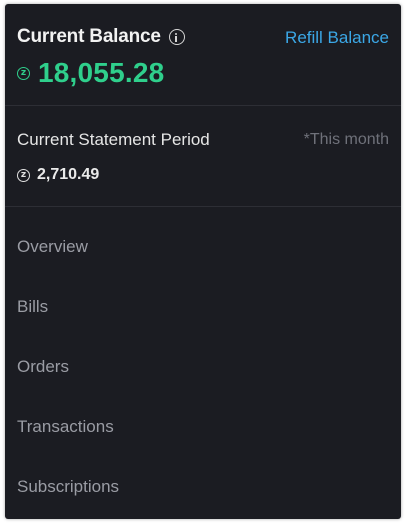  I want to click on statement-period-range: *This month, so click(346, 139).